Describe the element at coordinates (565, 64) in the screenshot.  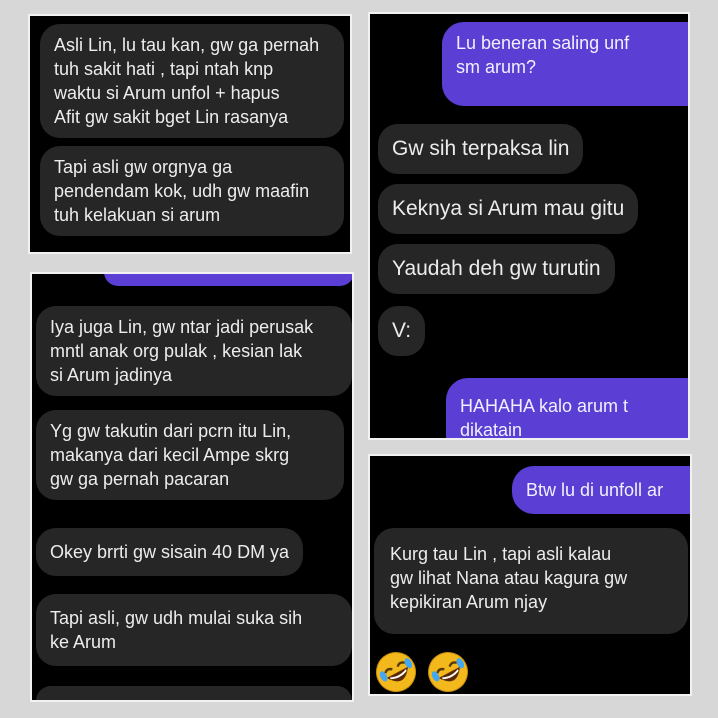
I see `message-bubble-sent: Lu beneran saling unf sm arum?` at that location.